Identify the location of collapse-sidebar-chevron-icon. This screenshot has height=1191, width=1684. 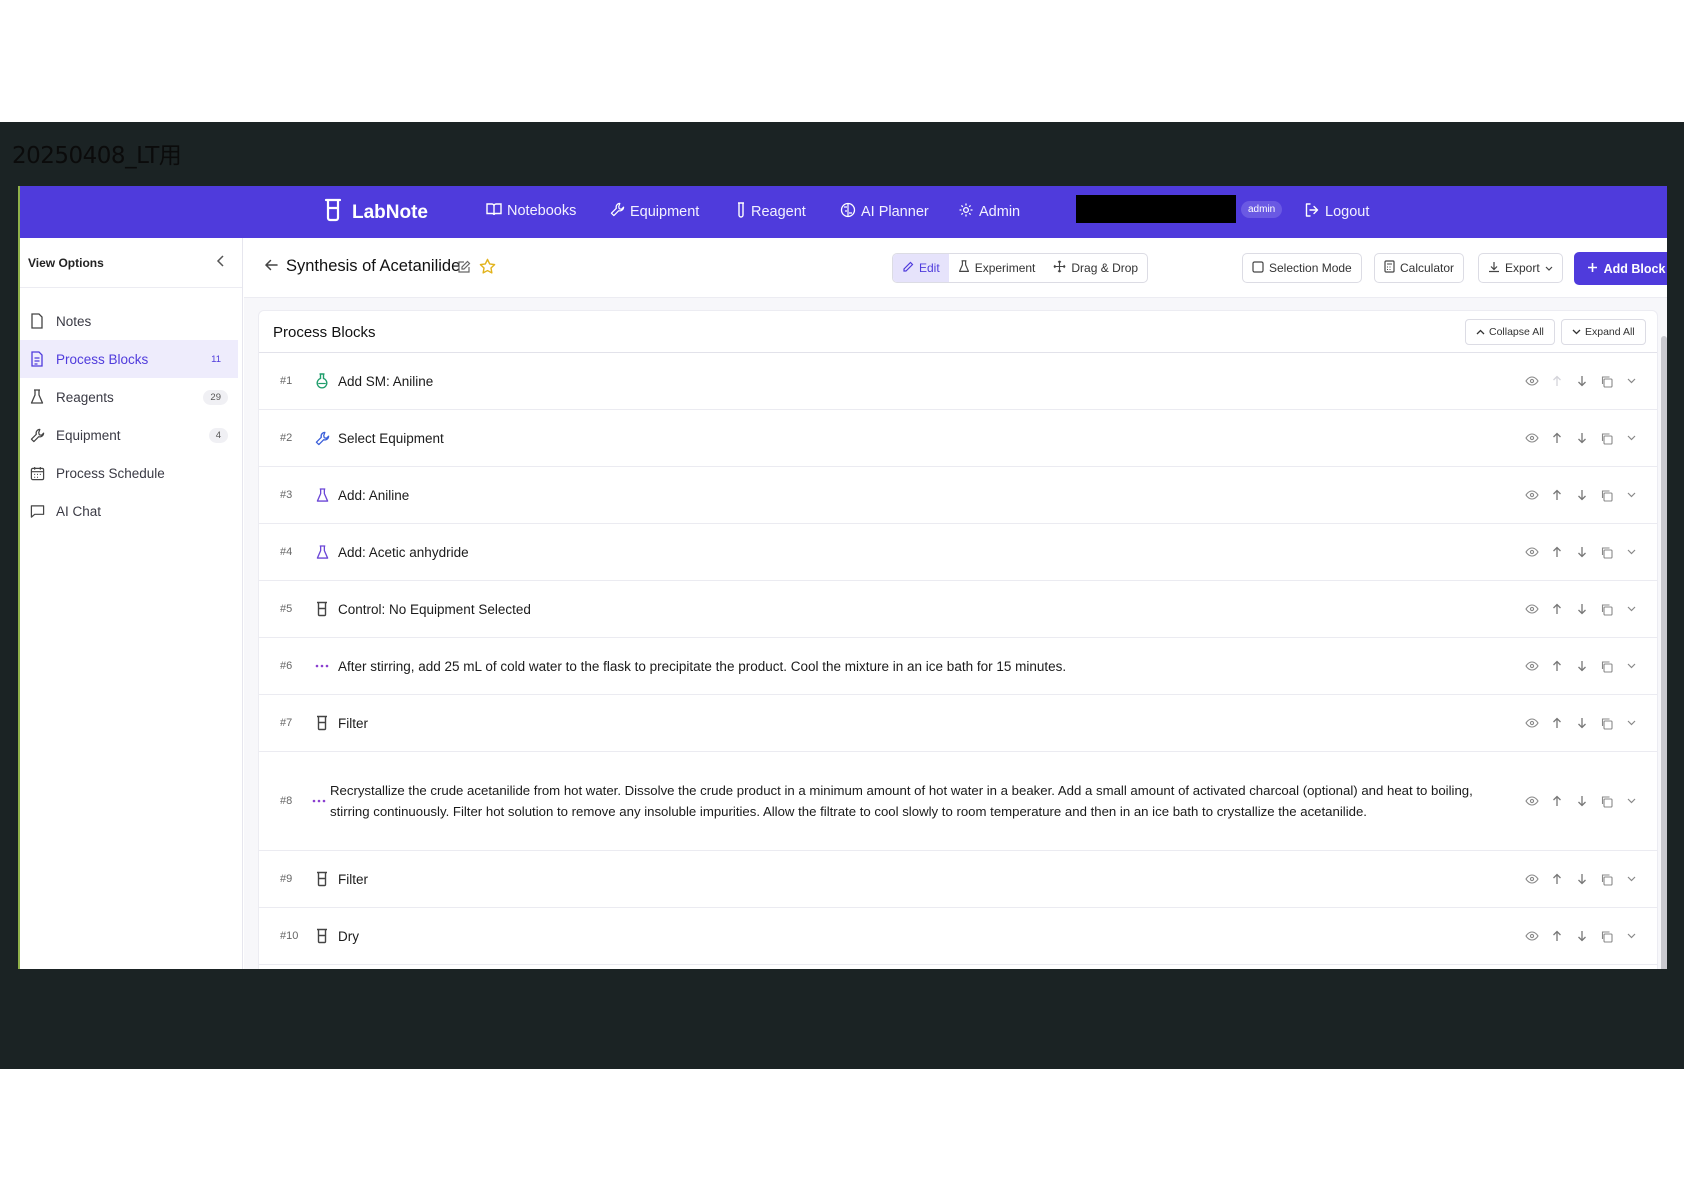
(221, 262).